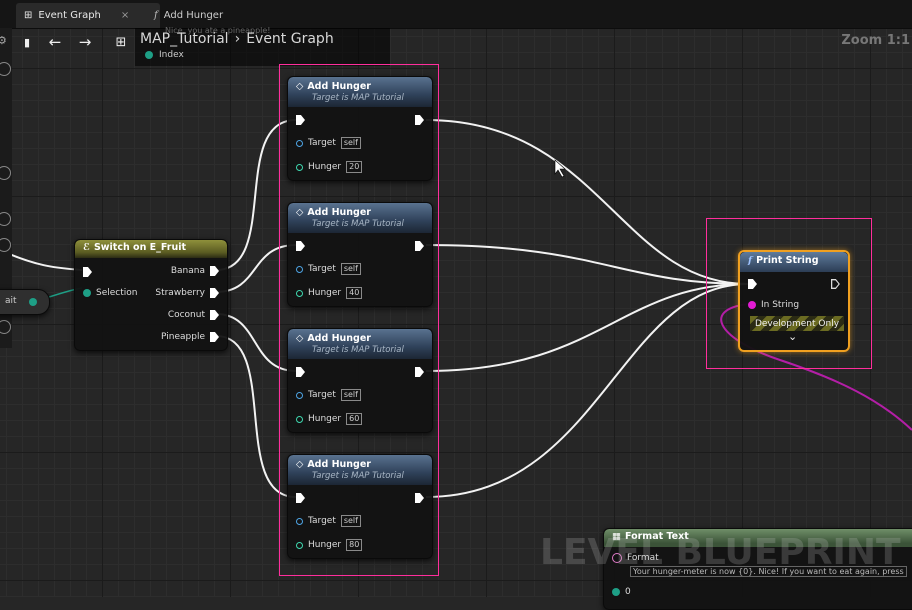  What do you see at coordinates (214, 271) in the screenshot?
I see `banana-exec-pin` at bounding box center [214, 271].